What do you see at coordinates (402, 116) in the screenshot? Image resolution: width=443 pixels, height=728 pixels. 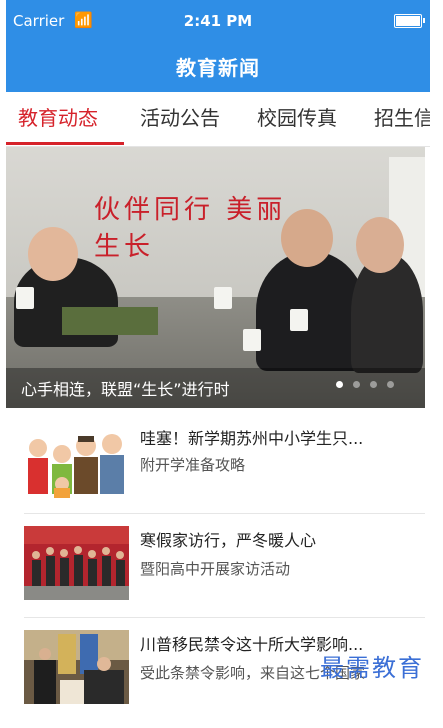 I see `tab-admissions: 招生信` at bounding box center [402, 116].